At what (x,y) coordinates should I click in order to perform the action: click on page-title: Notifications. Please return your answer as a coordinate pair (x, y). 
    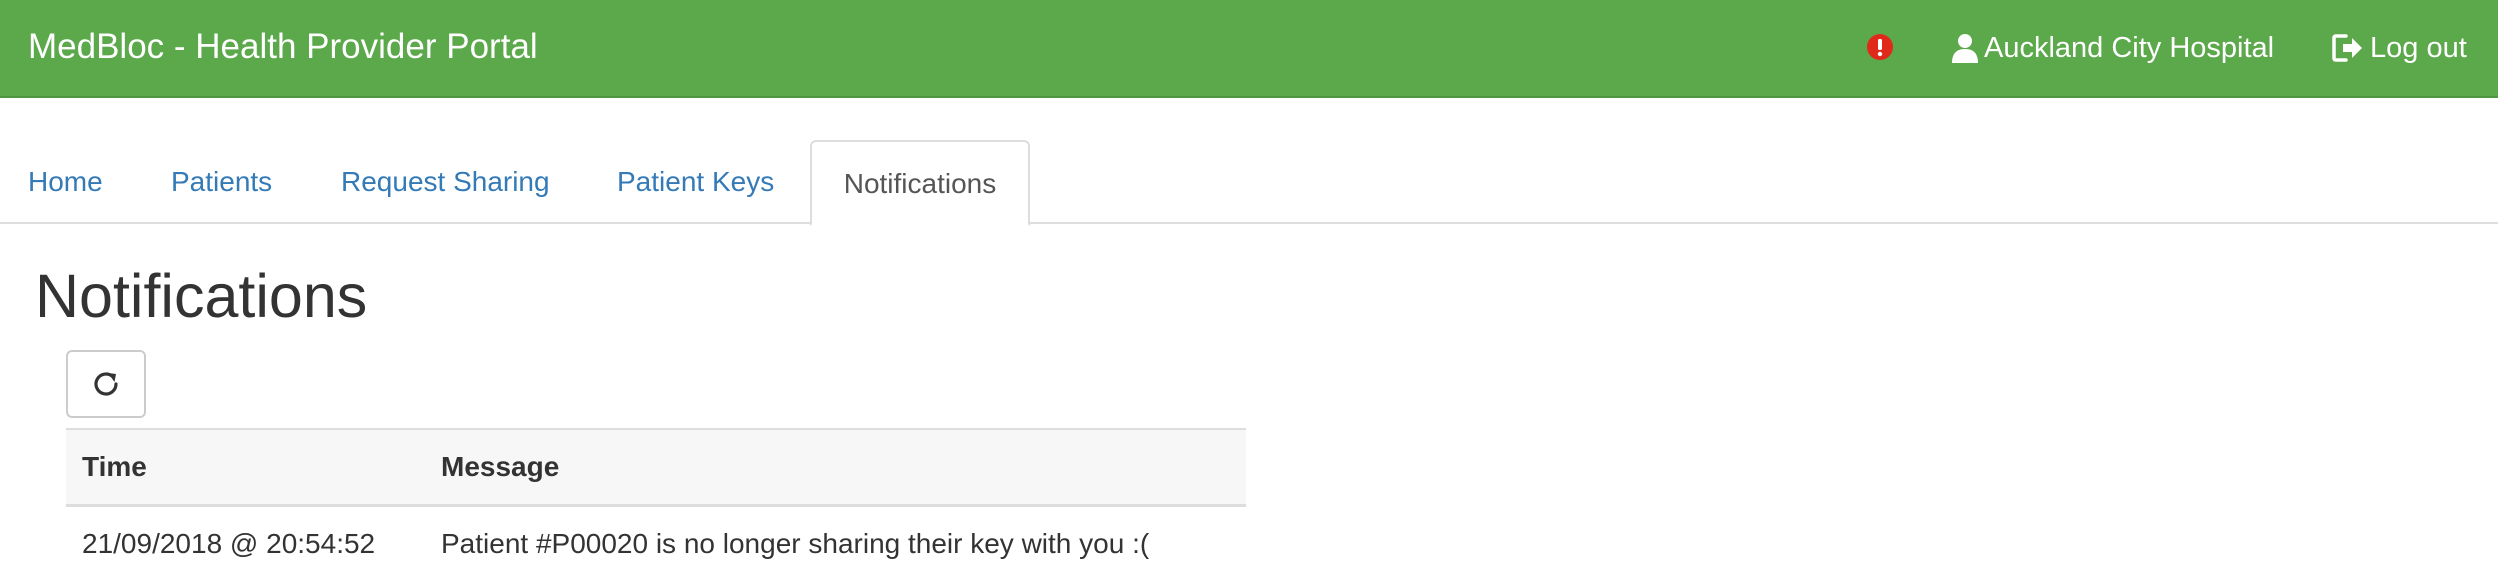
    Looking at the image, I should click on (201, 296).